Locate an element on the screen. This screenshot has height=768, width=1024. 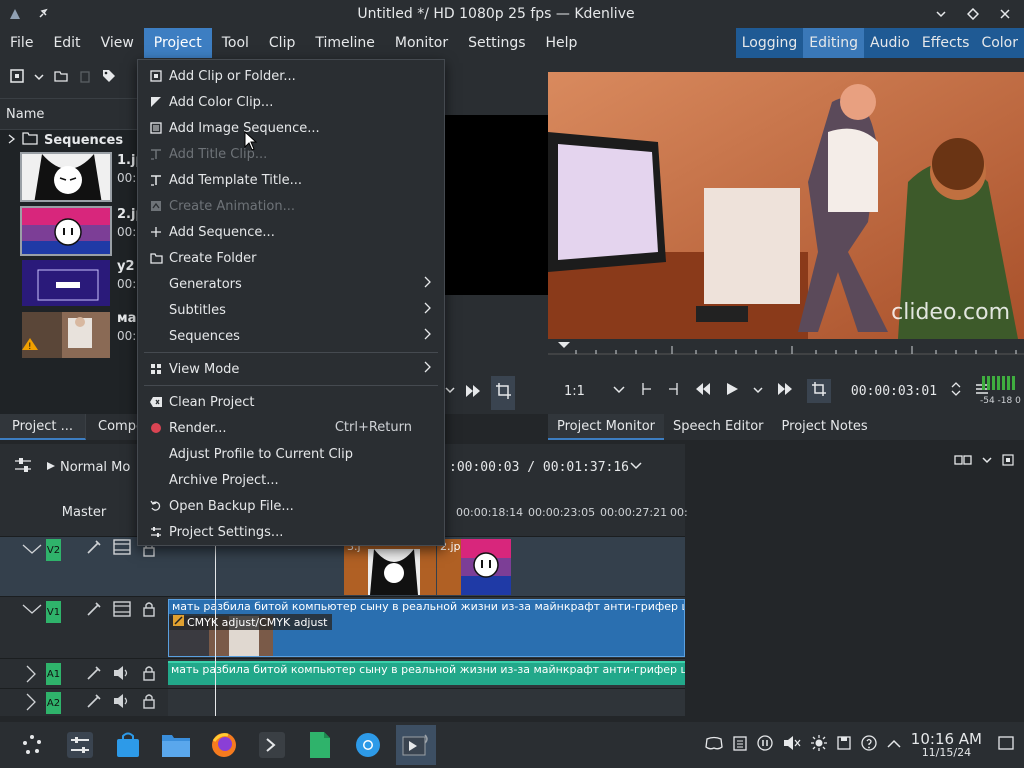
chevron-up-icon is located at coordinates (894, 745).